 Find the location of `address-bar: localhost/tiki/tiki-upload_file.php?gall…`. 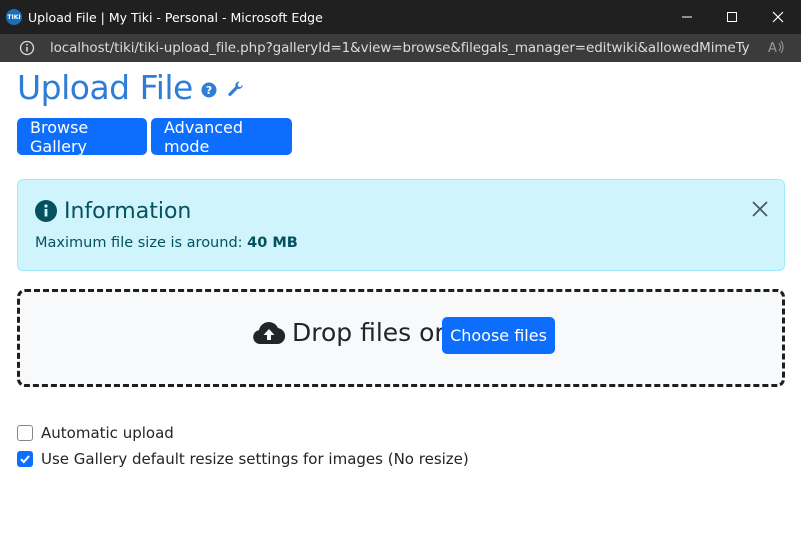

address-bar: localhost/tiki/tiki-upload_file.php?gall… is located at coordinates (400, 48).